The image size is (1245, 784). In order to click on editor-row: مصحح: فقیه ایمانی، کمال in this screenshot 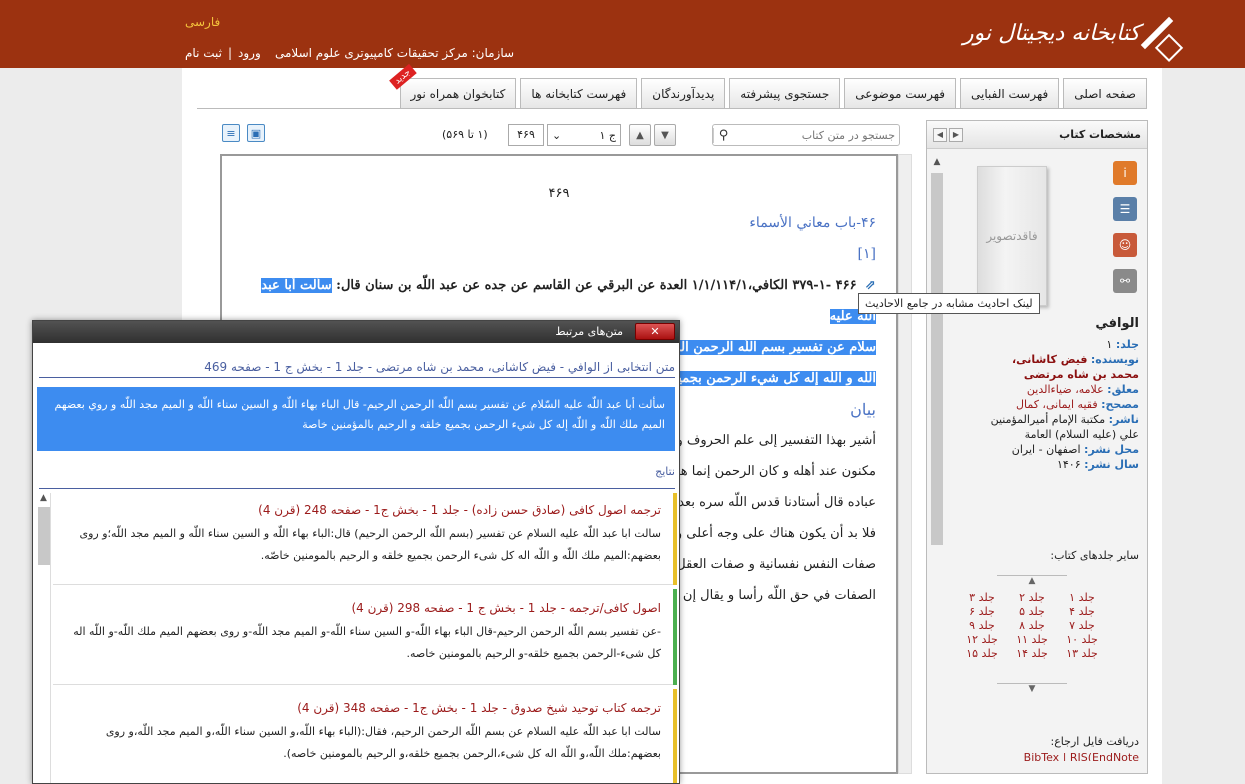, I will do `click(1064, 404)`.